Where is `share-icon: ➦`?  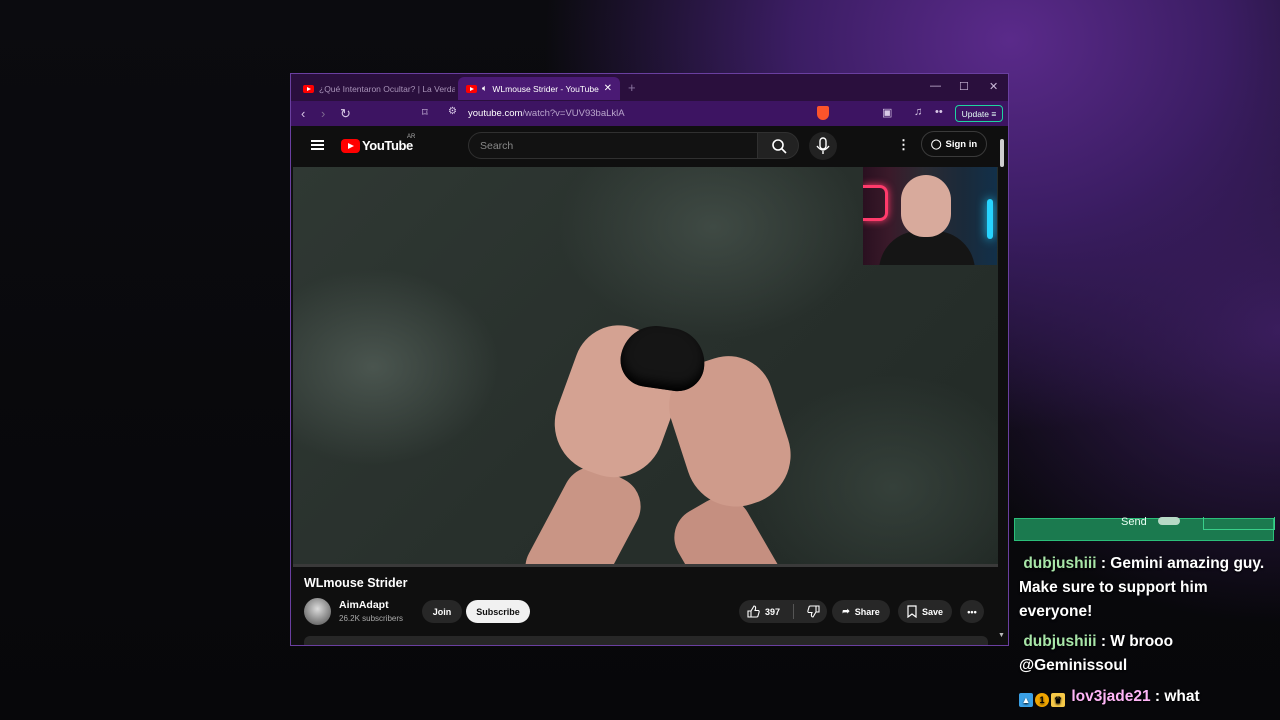 share-icon: ➦ is located at coordinates (846, 611).